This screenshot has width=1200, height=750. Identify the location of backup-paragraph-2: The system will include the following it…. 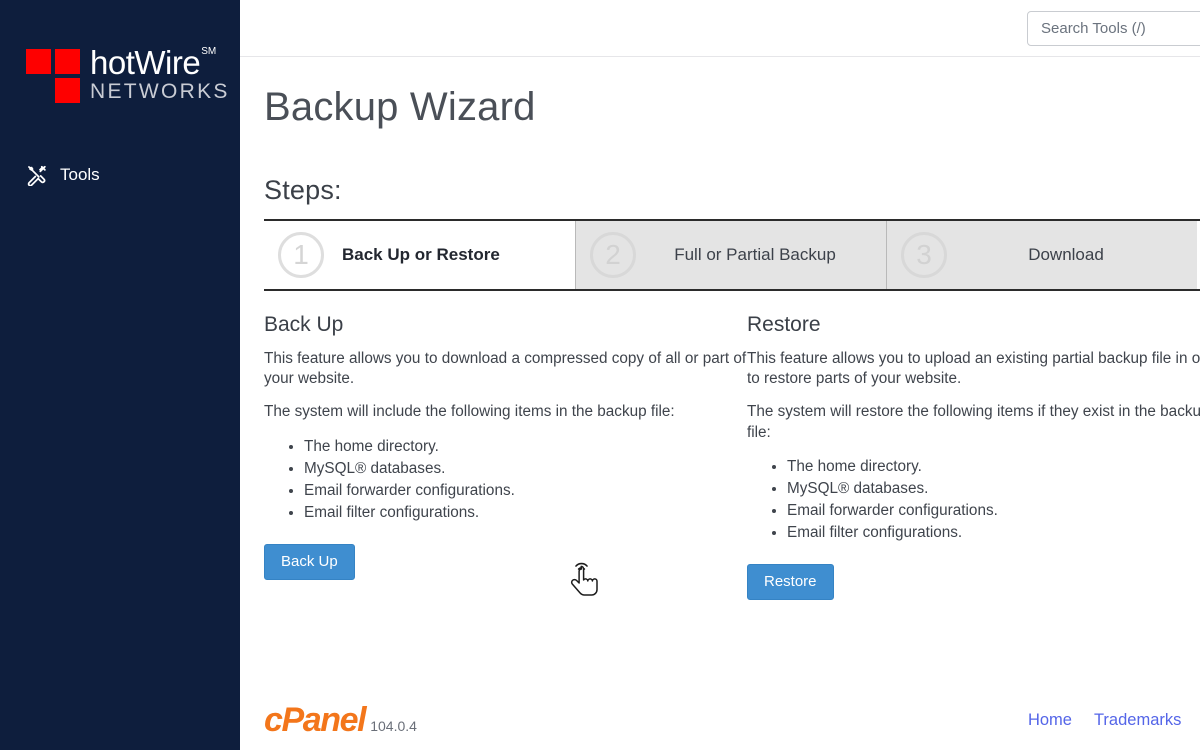
(469, 412).